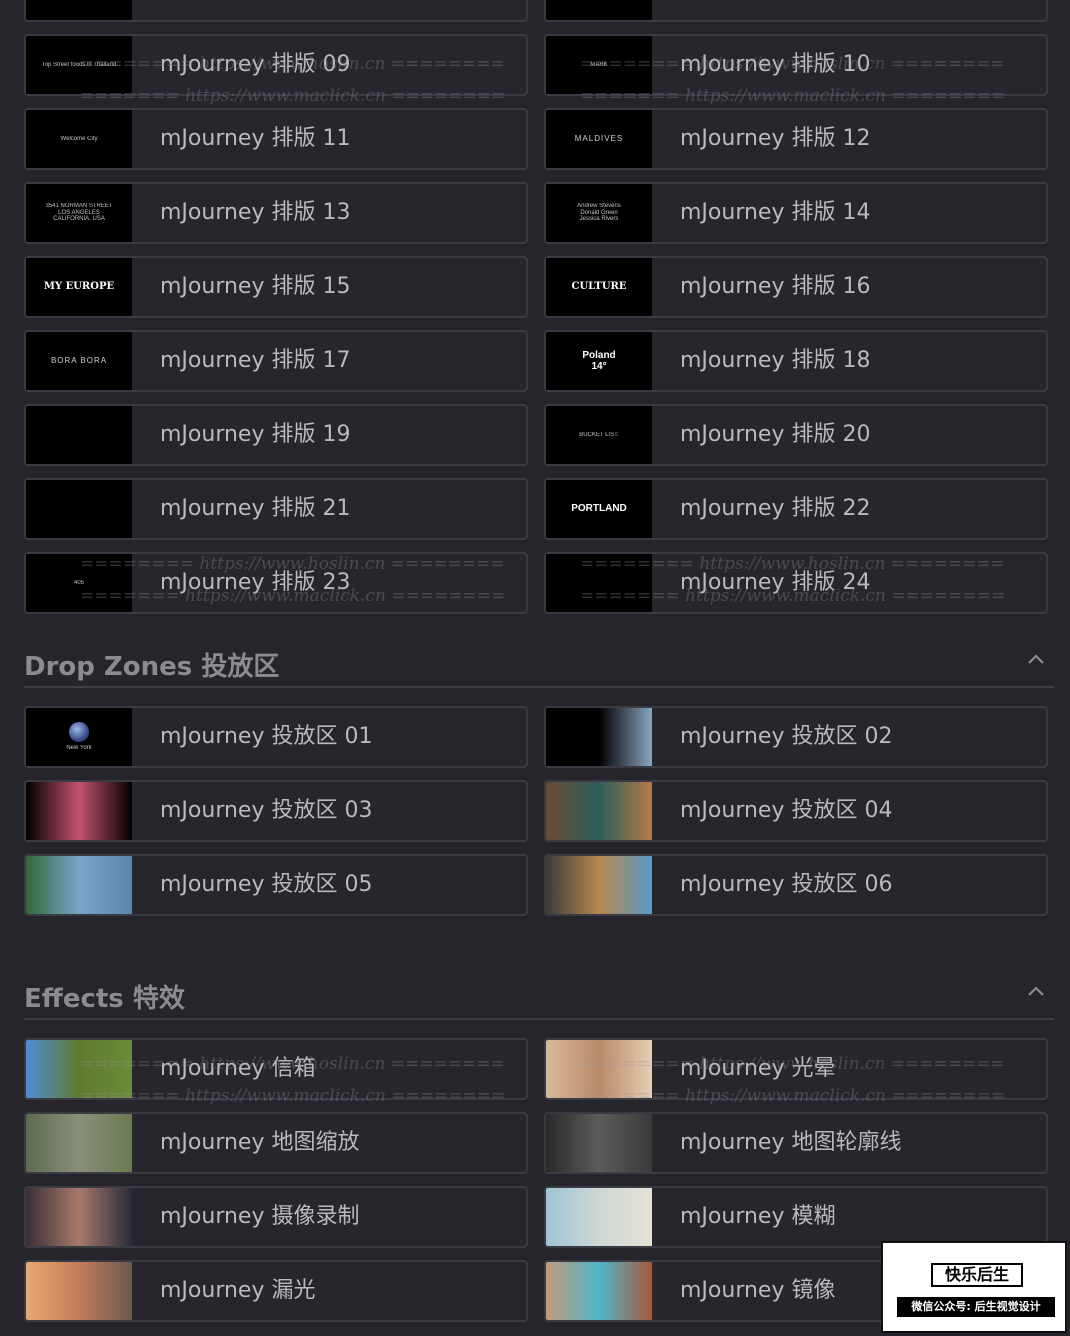 This screenshot has height=1336, width=1070. What do you see at coordinates (976, 1307) in the screenshot?
I see `badge-subtitle: 微信公众号: 后生视觉设计` at bounding box center [976, 1307].